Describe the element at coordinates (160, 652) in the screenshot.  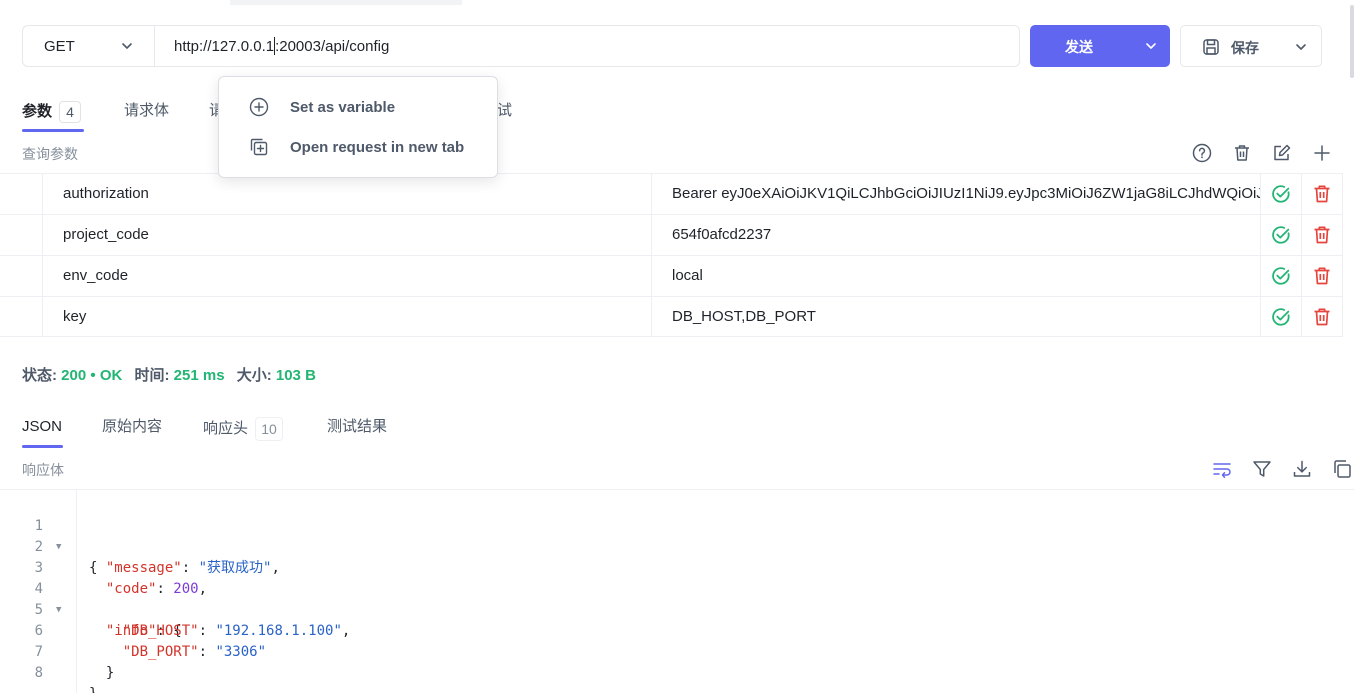
I see `json-key: "DB_PORT"` at that location.